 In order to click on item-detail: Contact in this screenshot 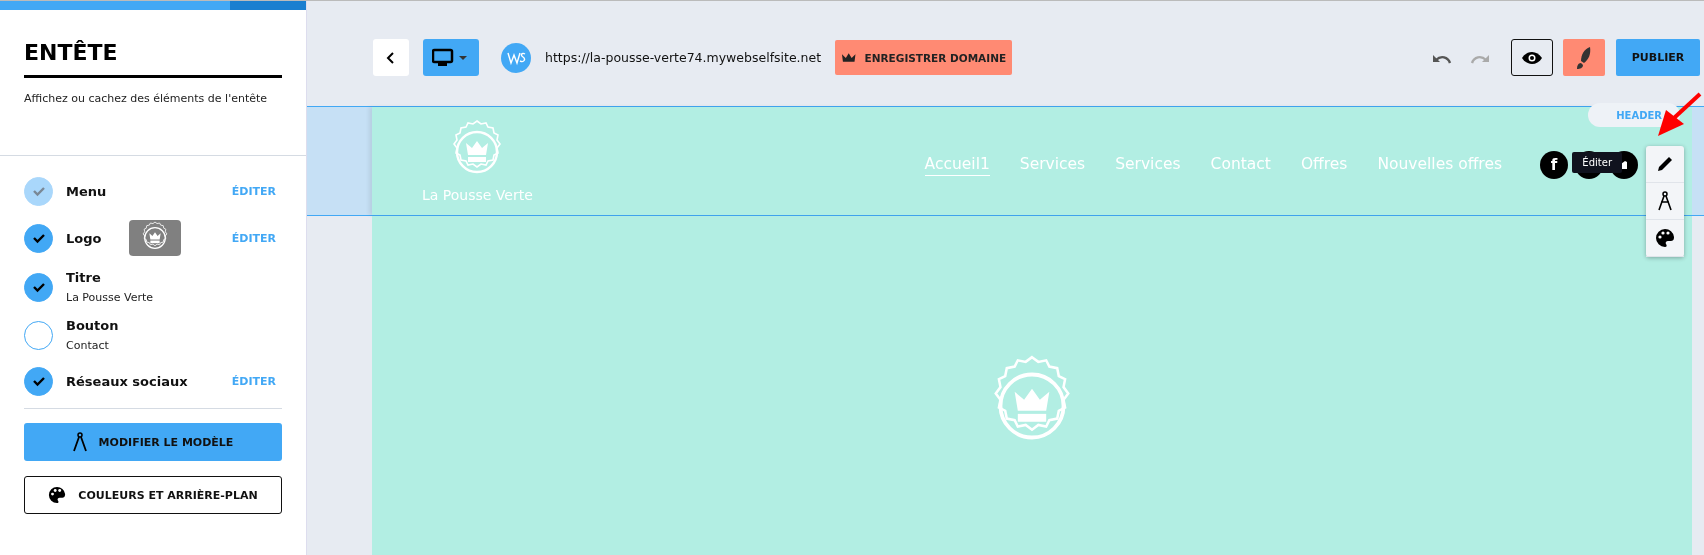, I will do `click(88, 345)`.